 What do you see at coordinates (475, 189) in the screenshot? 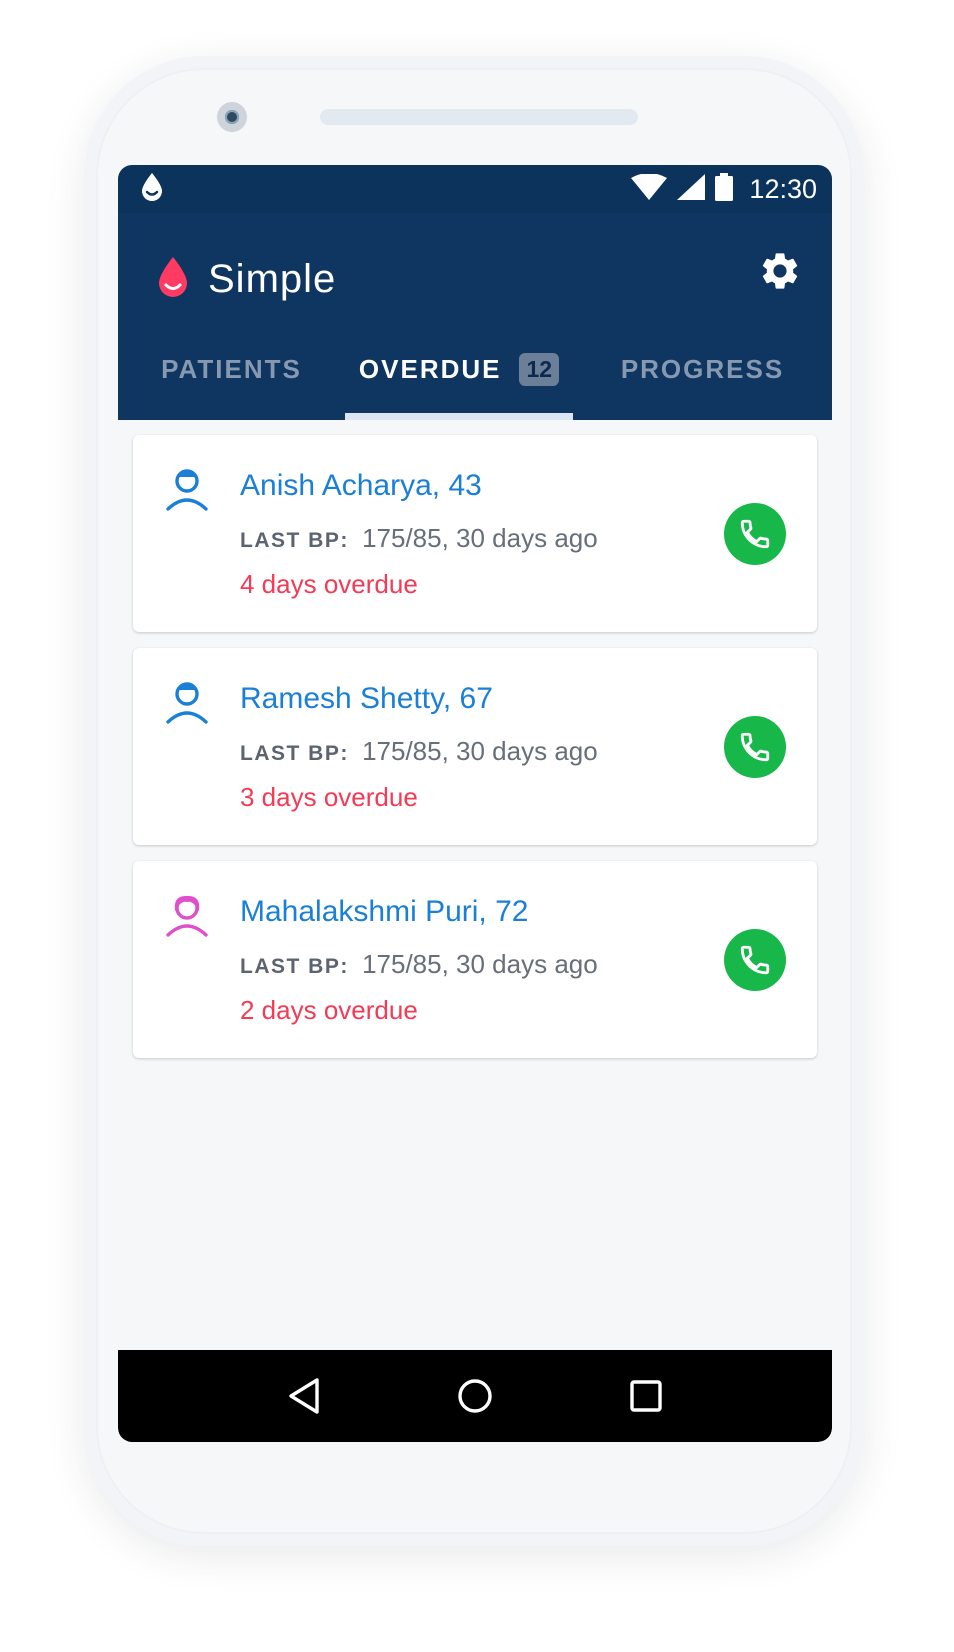
I see `status-bar: 12:30` at bounding box center [475, 189].